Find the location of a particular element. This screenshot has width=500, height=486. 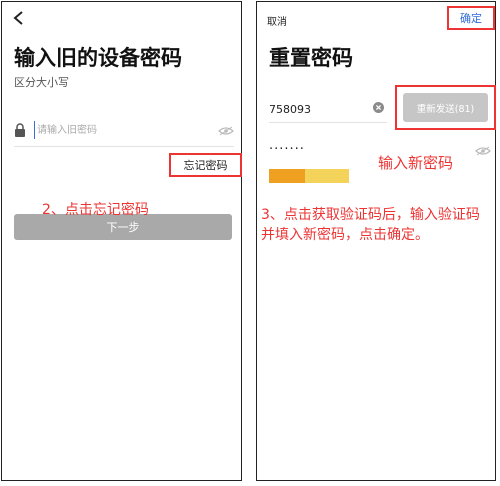

new-password-input is located at coordinates (319, 149).